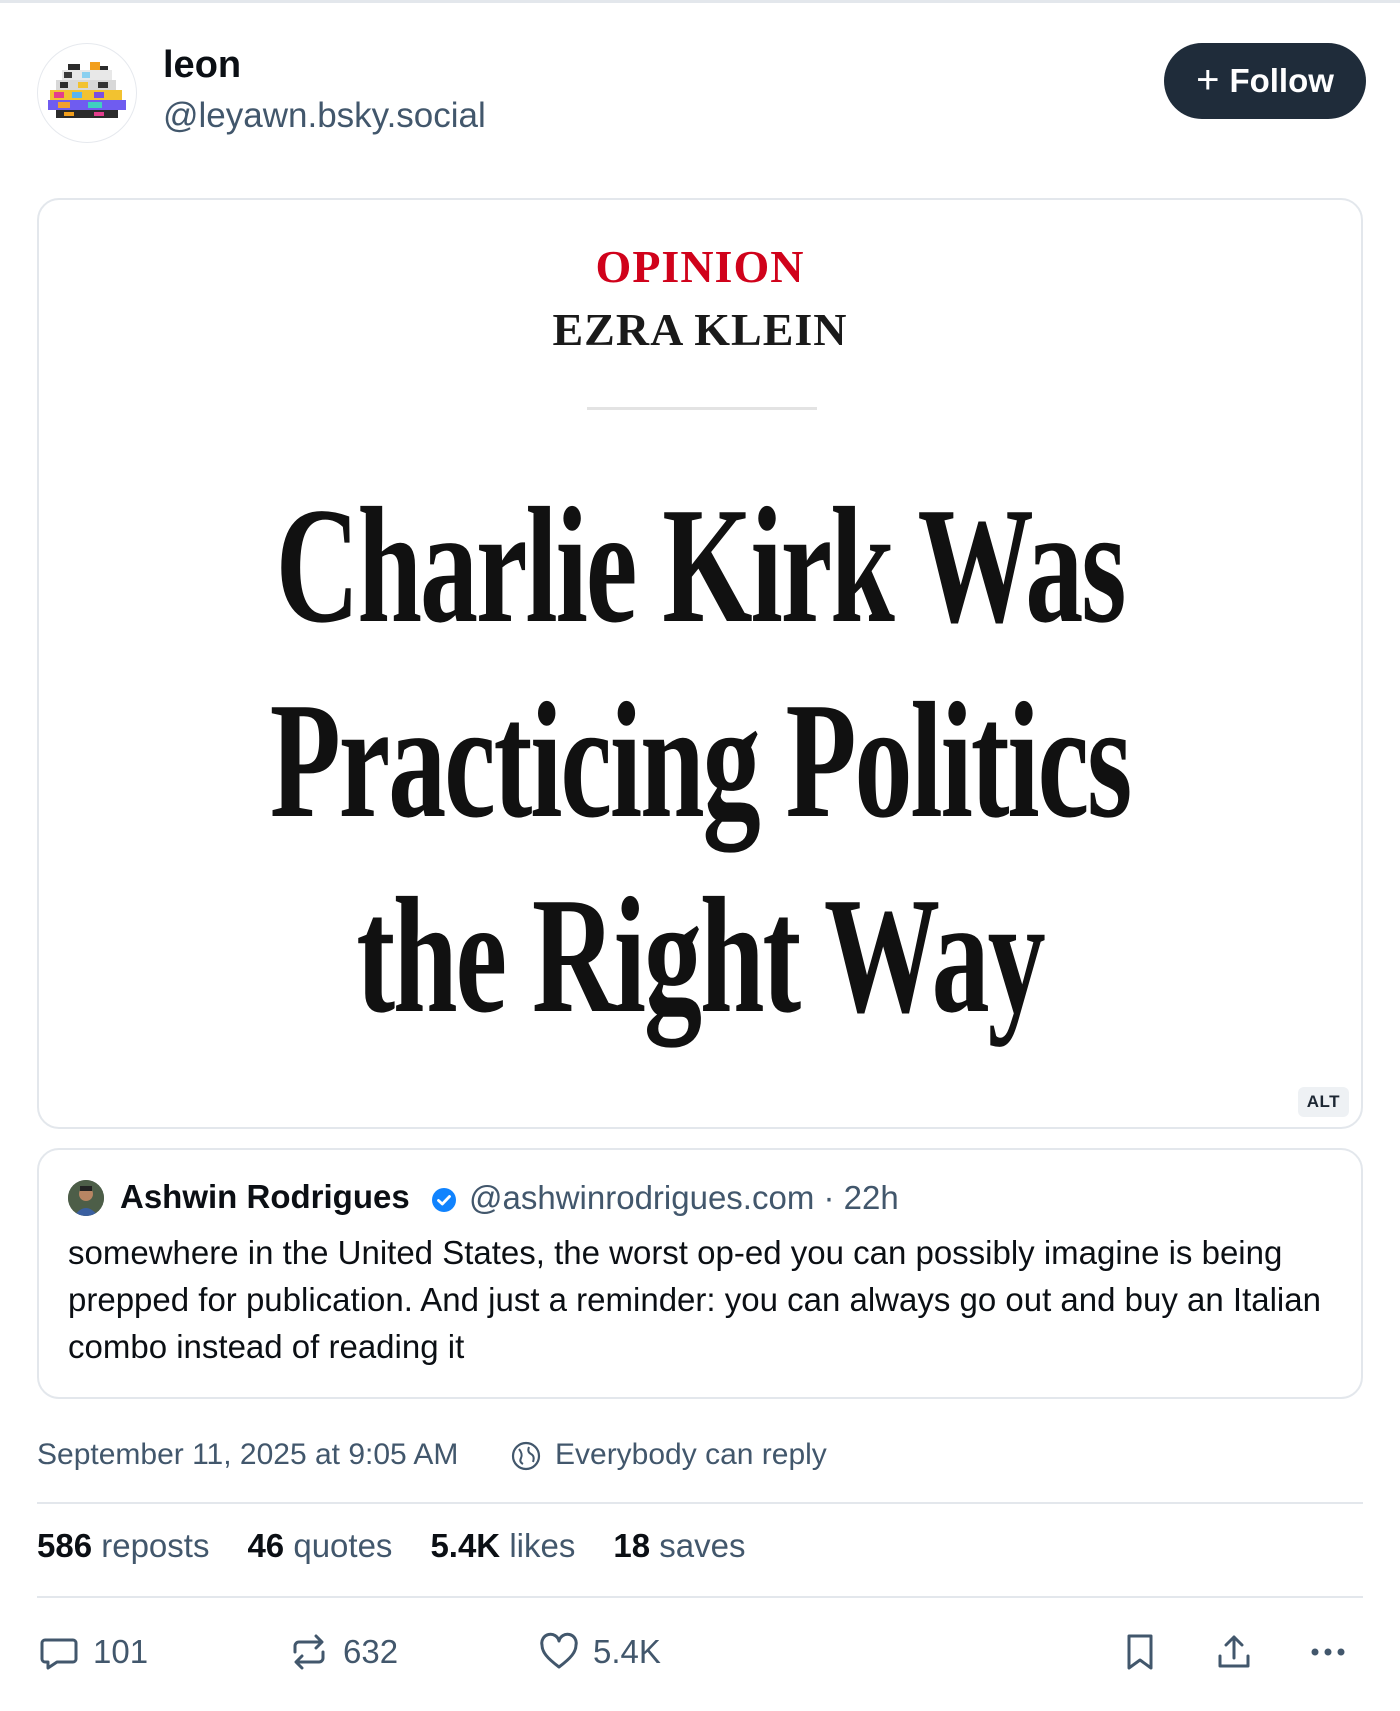 Image resolution: width=1400 pixels, height=1711 pixels. What do you see at coordinates (342, 1652) in the screenshot?
I see `repost-button: 632` at bounding box center [342, 1652].